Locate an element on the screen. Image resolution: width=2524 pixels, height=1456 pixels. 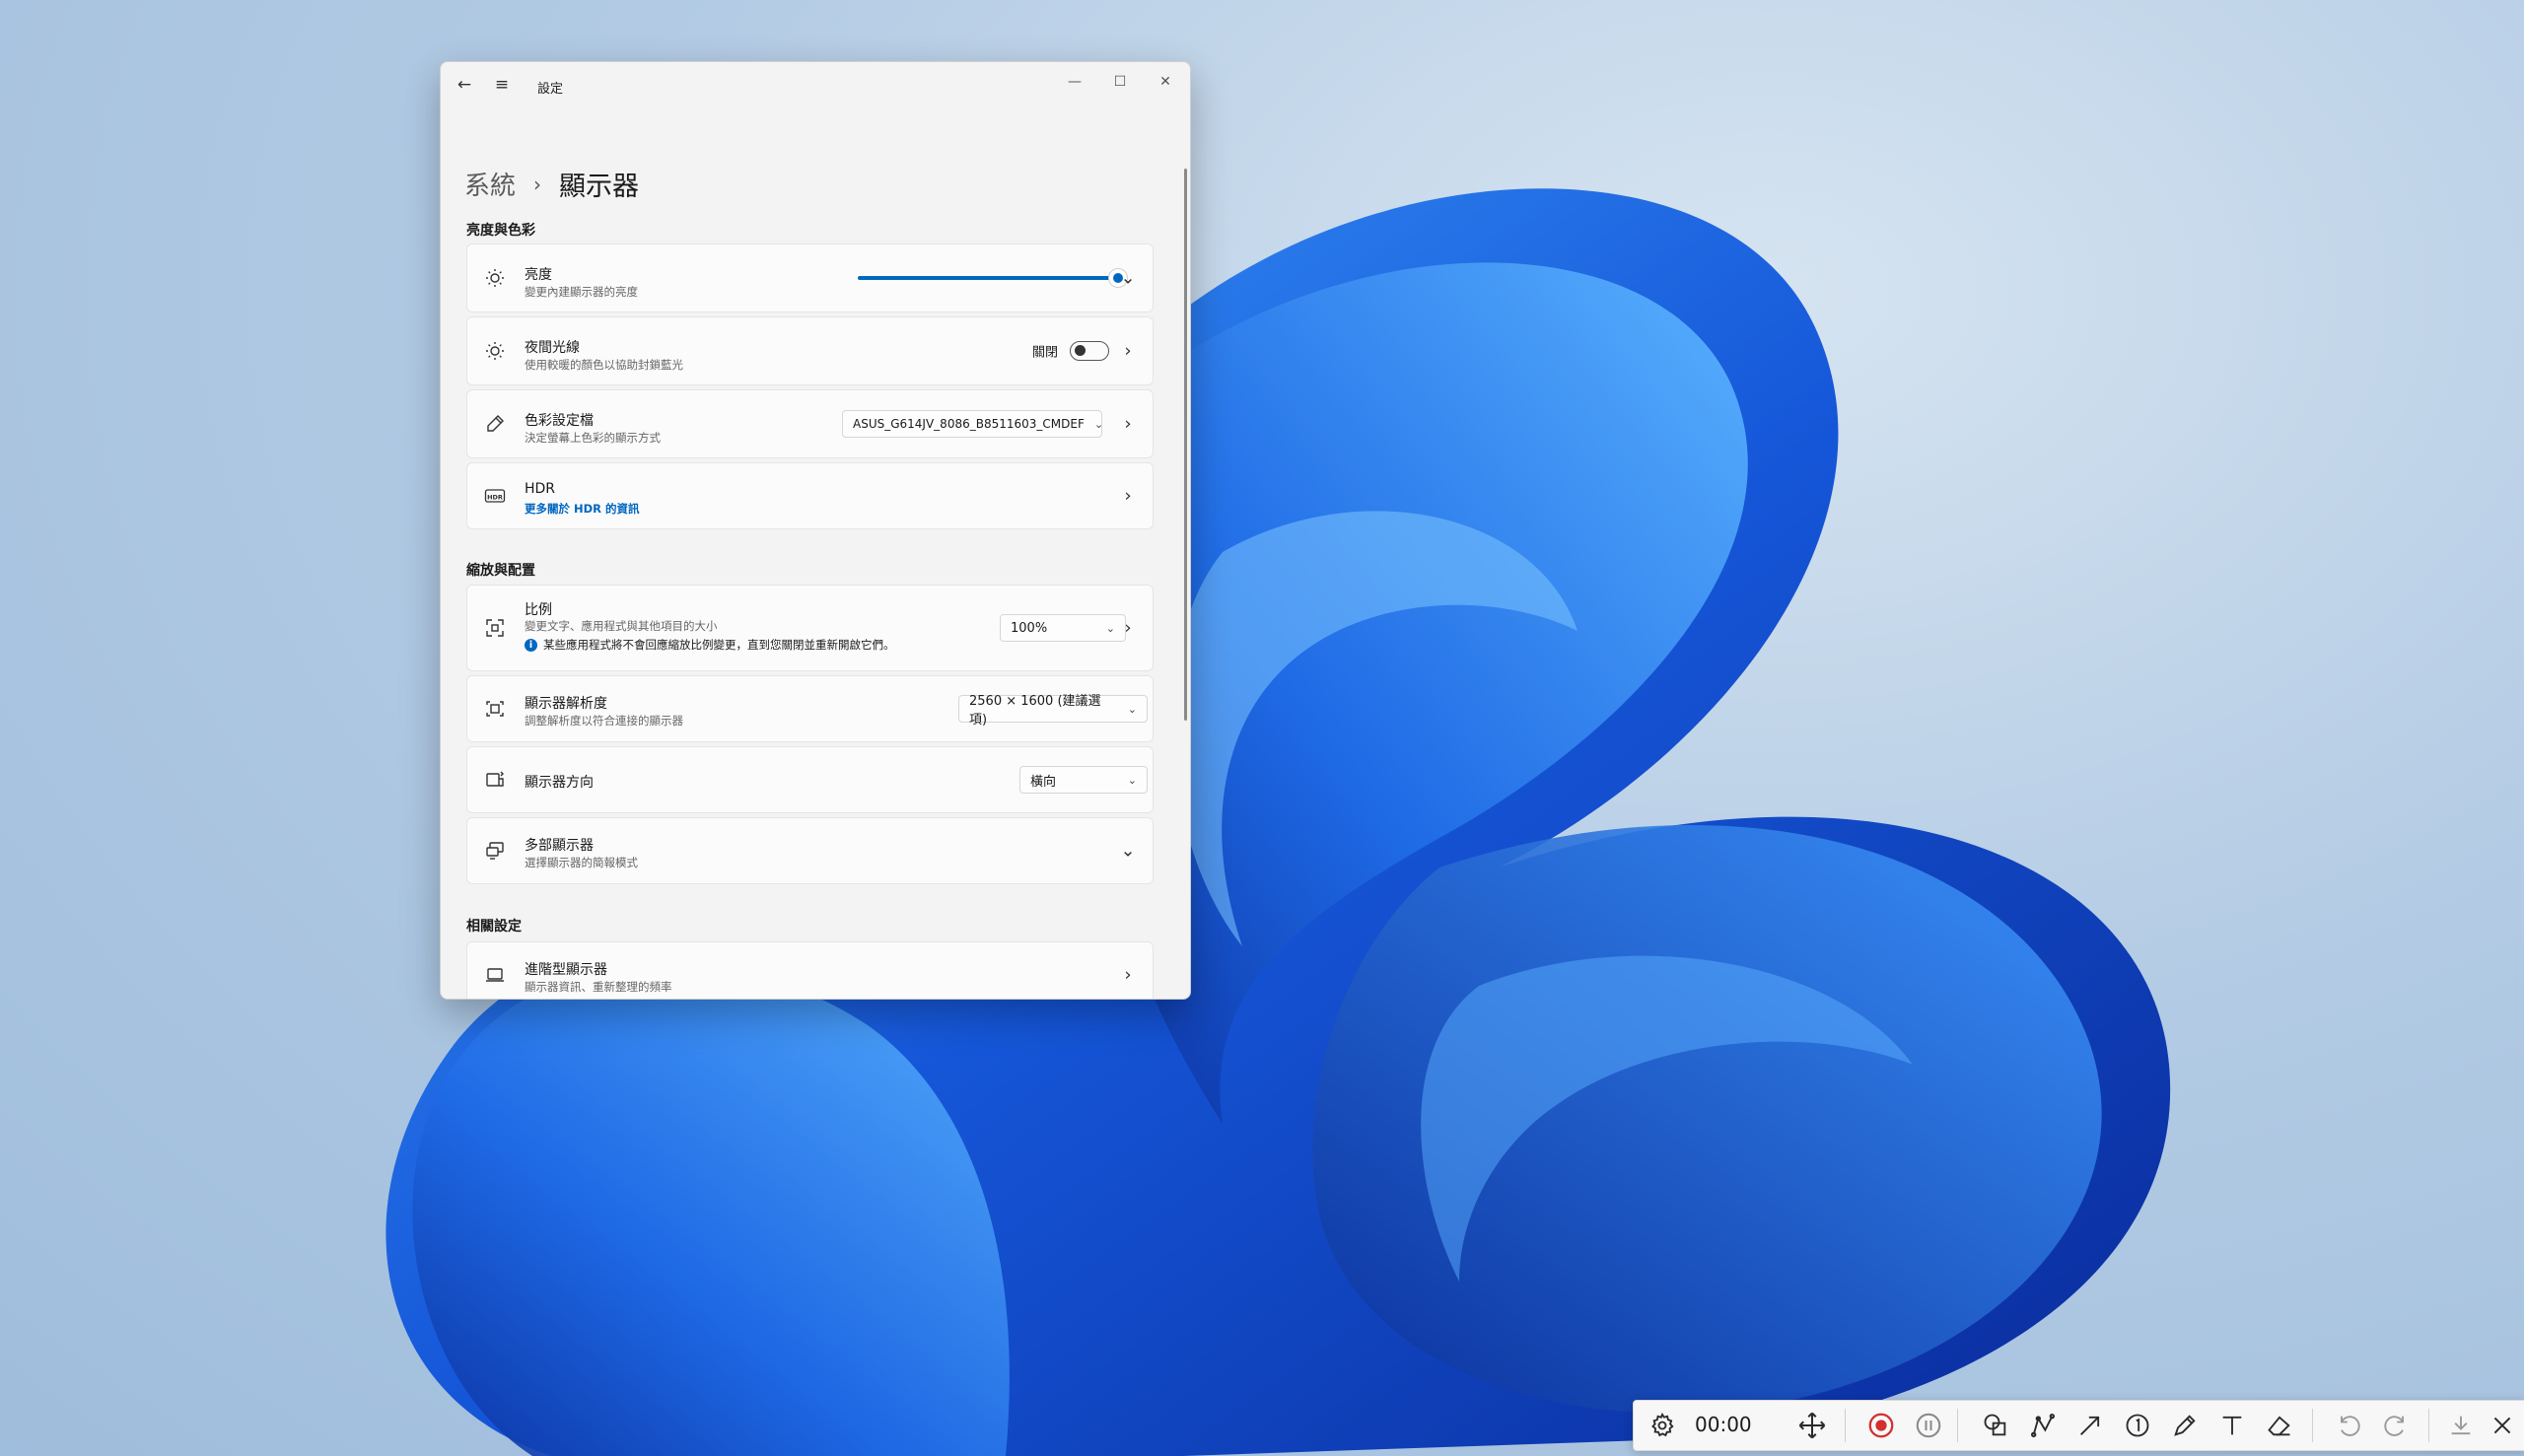
advanced-display-card: 進階型顯示器 顯示器資訊、重新整理的頻率 › is located at coordinates (810, 970).